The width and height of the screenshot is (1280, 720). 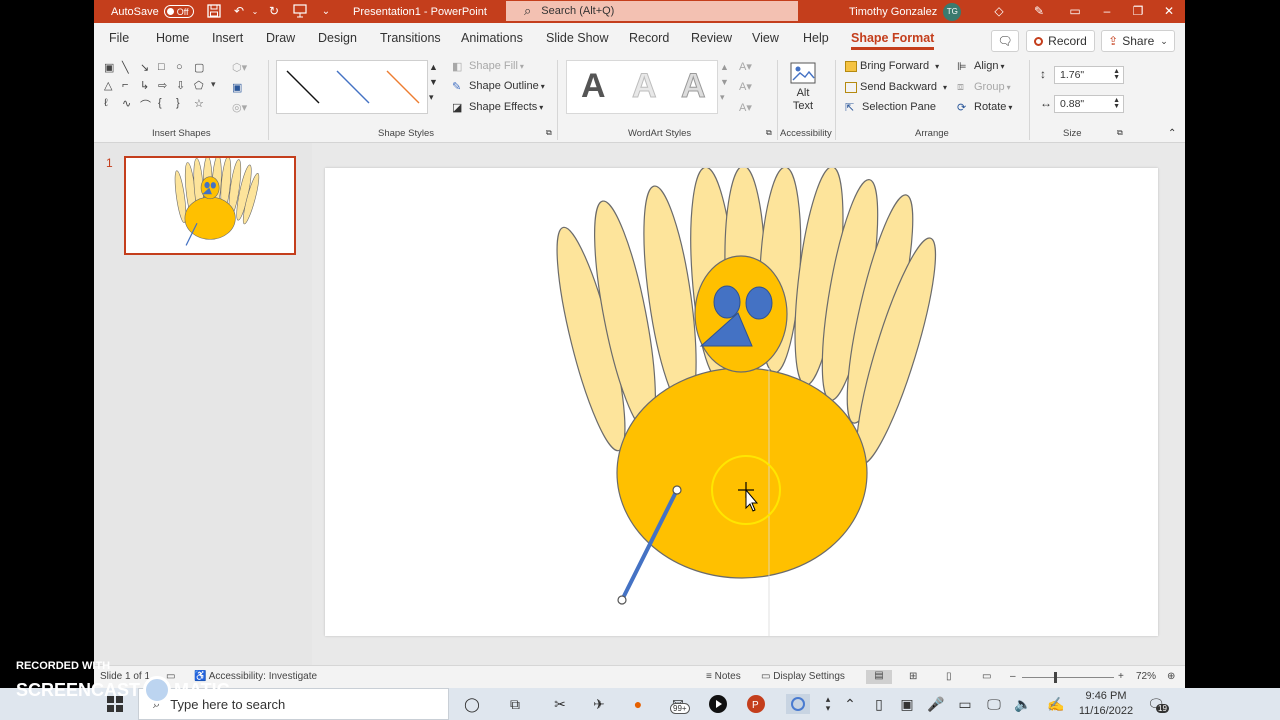 What do you see at coordinates (1023, 704) in the screenshot?
I see `volume-icon: 🔈` at bounding box center [1023, 704].